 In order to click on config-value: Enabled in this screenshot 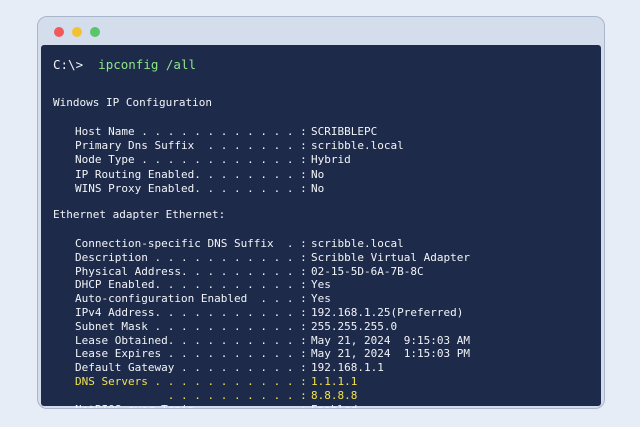, I will do `click(334, 405)`.